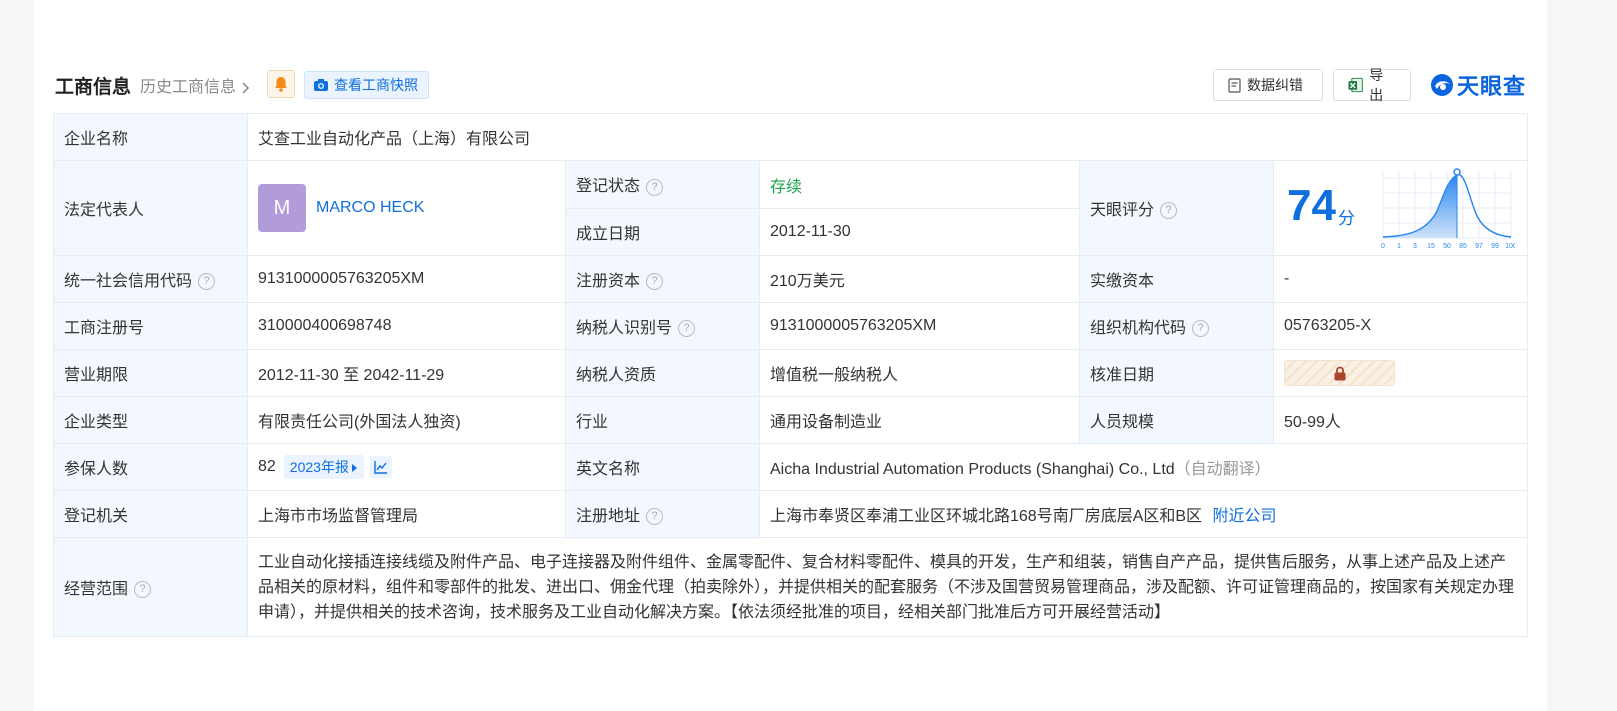  I want to click on follow-alert-button, so click(281, 84).